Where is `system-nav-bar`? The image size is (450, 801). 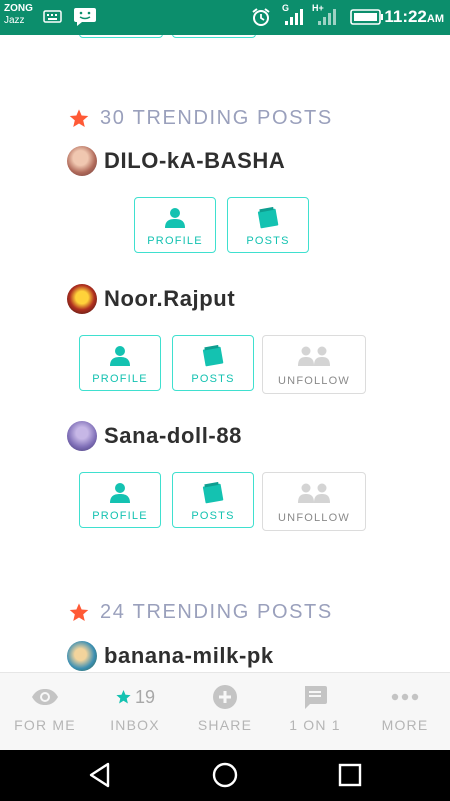
system-nav-bar is located at coordinates (225, 775).